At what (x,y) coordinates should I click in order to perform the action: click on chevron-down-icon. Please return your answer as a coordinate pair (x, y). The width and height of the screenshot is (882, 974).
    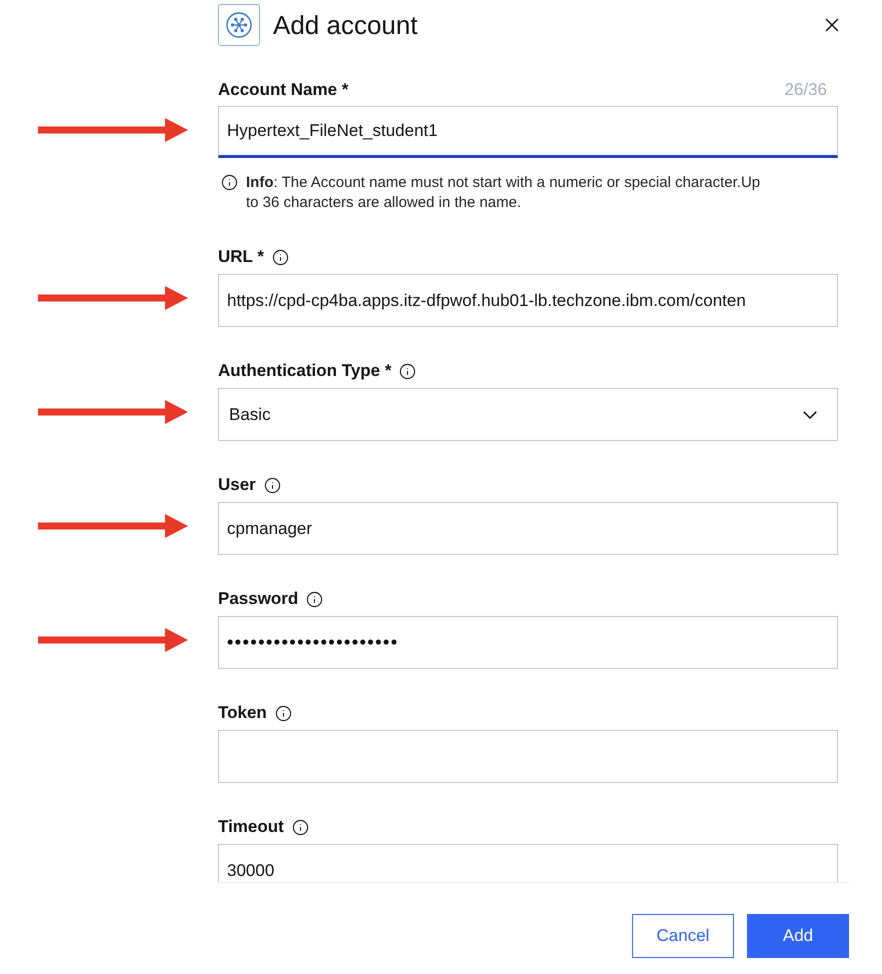
    Looking at the image, I should click on (810, 414).